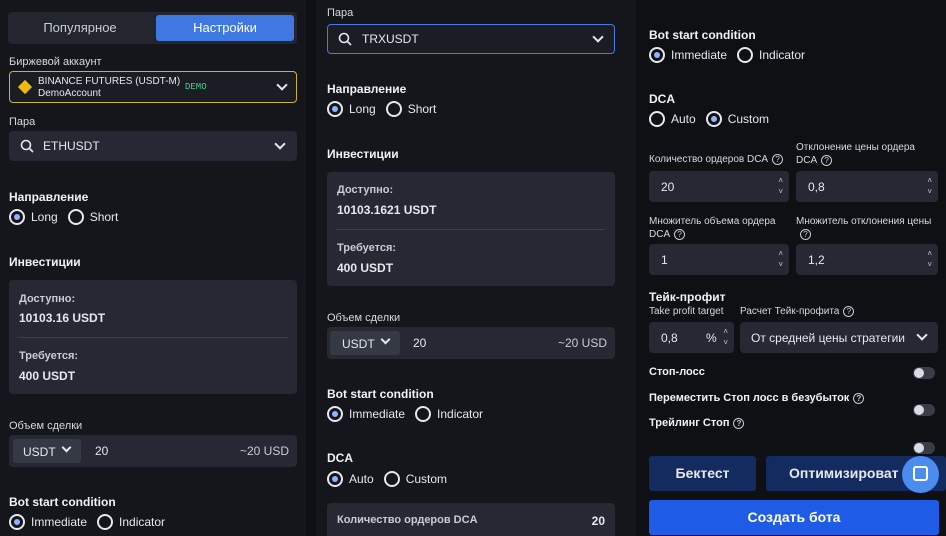  What do you see at coordinates (47, 299) in the screenshot?
I see `available-label: Доступно:` at bounding box center [47, 299].